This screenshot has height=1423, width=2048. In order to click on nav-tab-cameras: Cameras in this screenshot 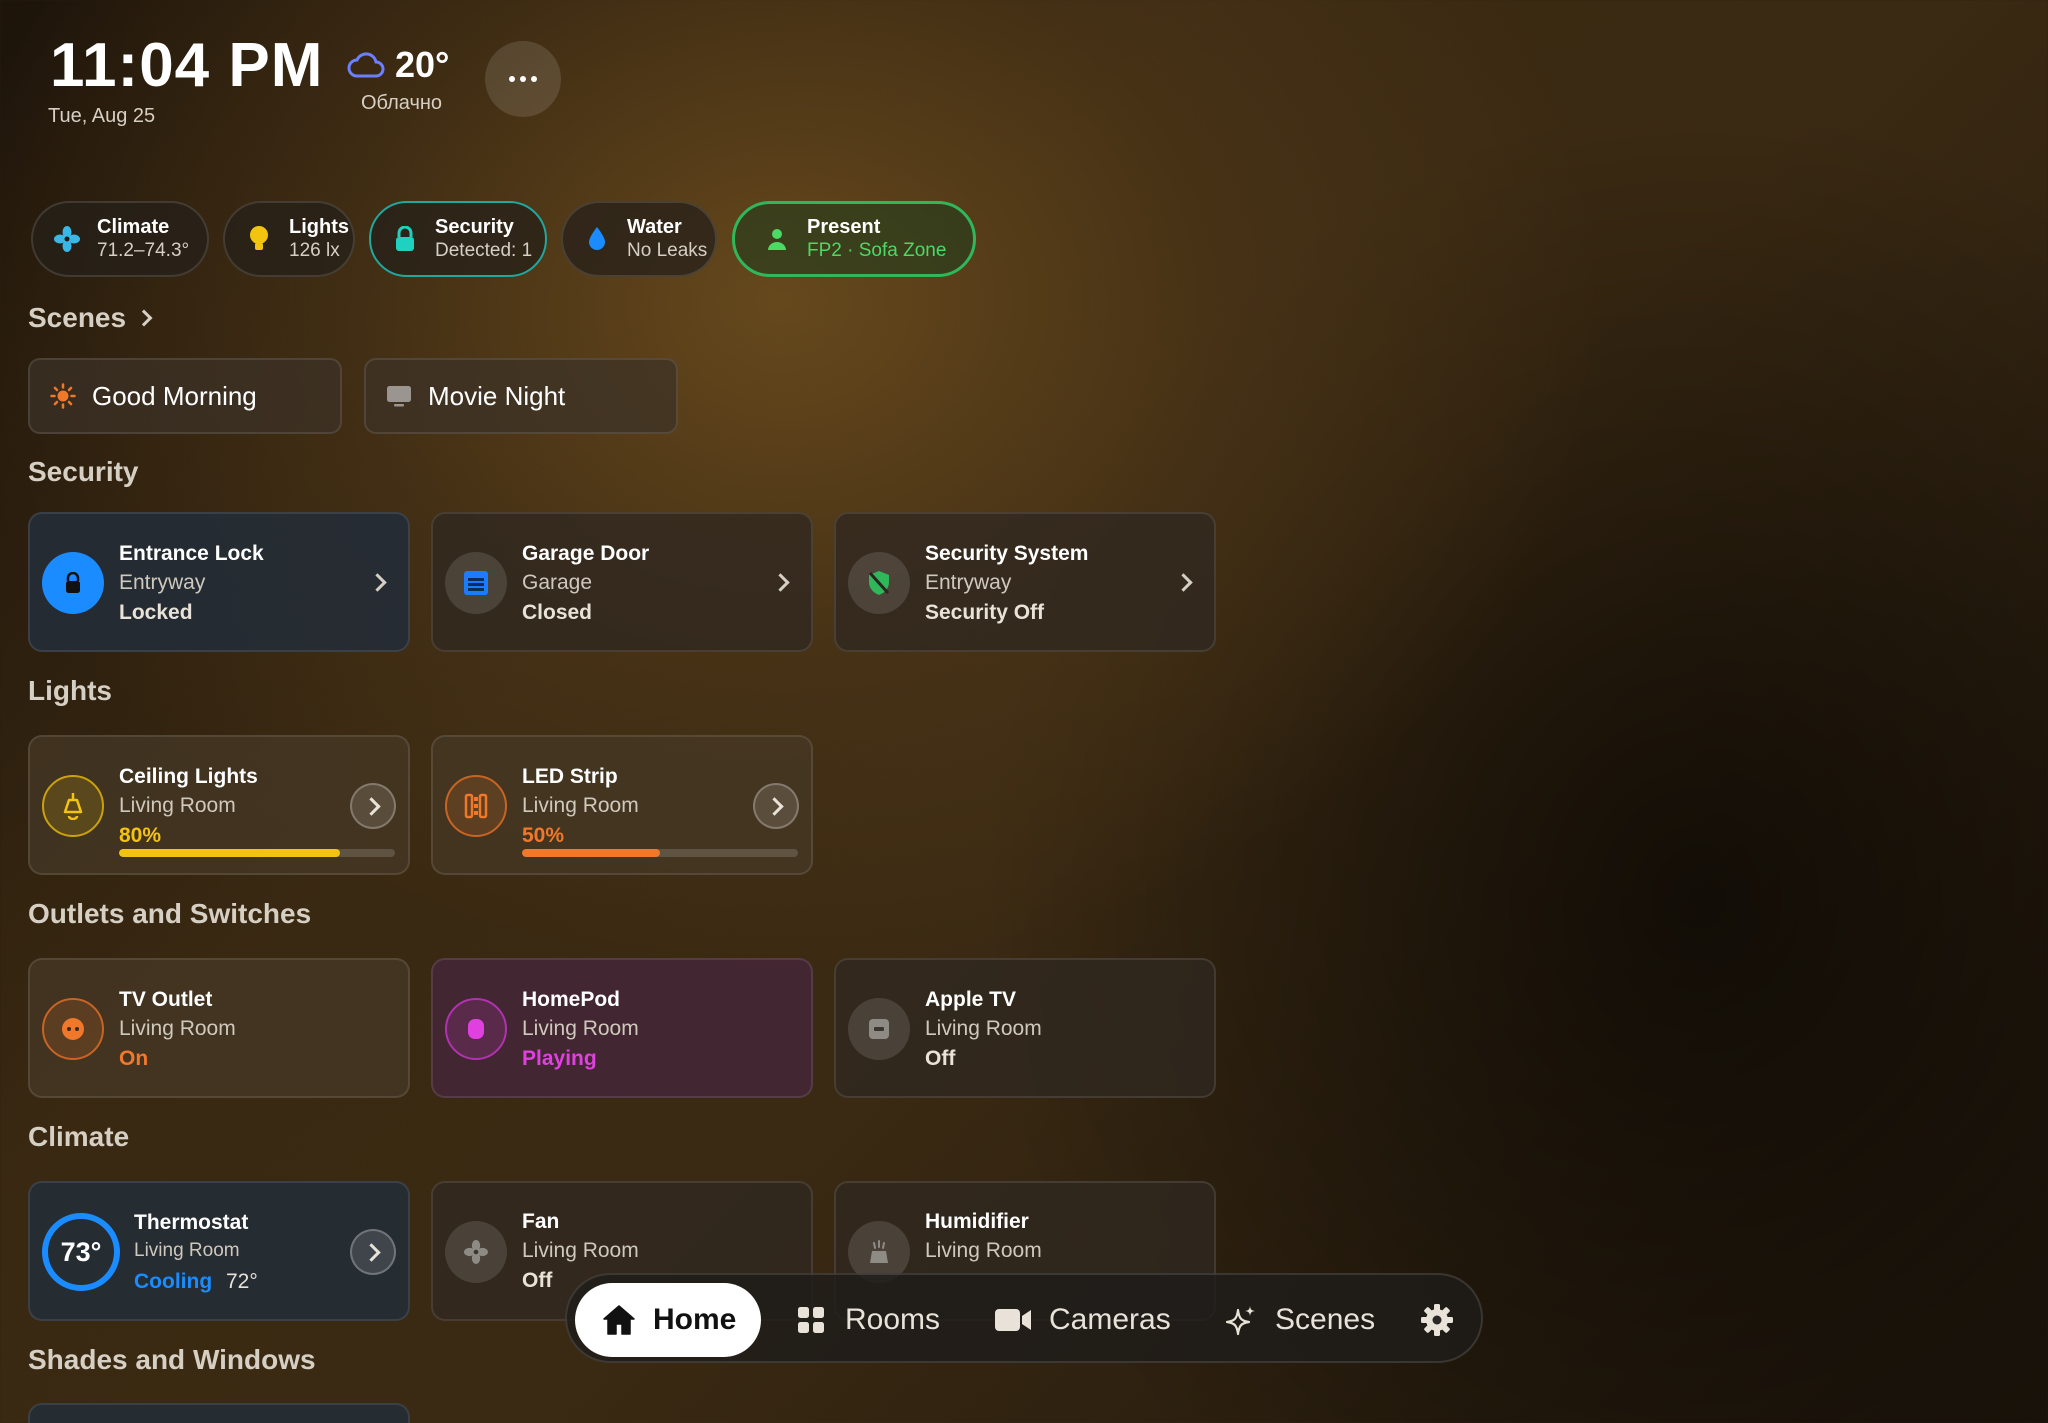, I will do `click(1082, 1320)`.